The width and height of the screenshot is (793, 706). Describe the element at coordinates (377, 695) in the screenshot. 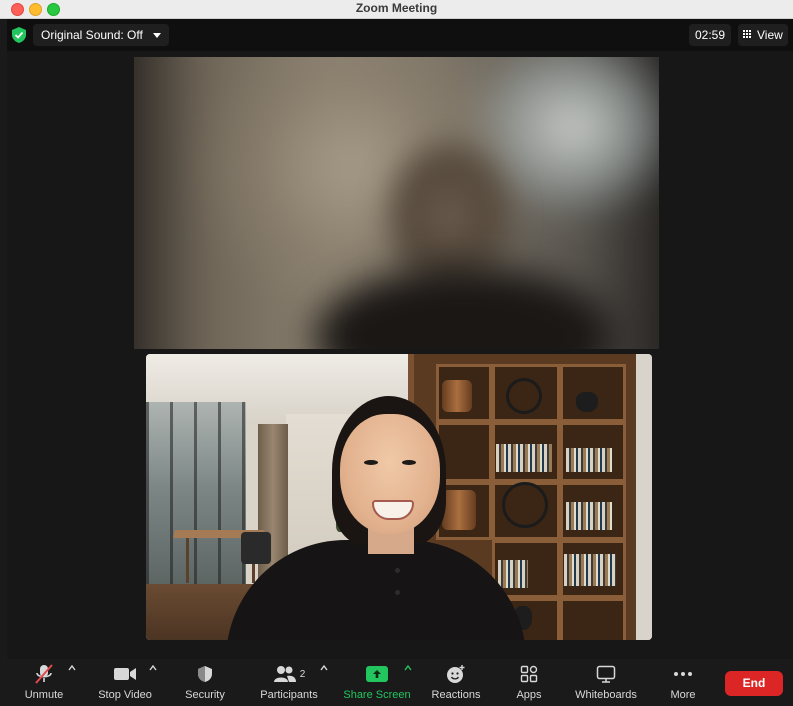

I see `share-screen-label: Share Screen` at that location.